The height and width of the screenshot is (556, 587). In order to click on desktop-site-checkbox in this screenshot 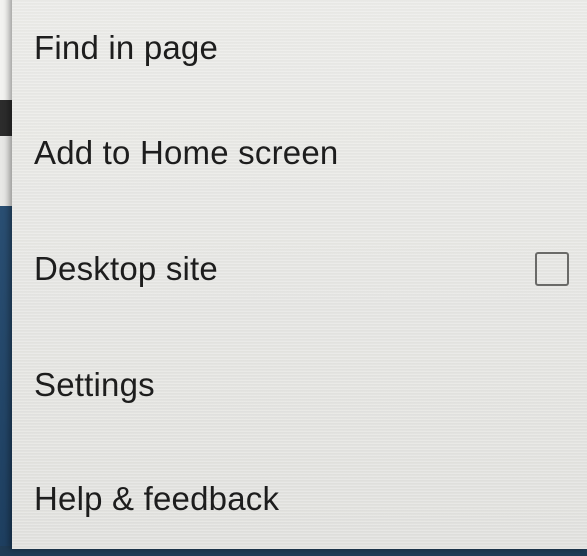, I will do `click(552, 269)`.